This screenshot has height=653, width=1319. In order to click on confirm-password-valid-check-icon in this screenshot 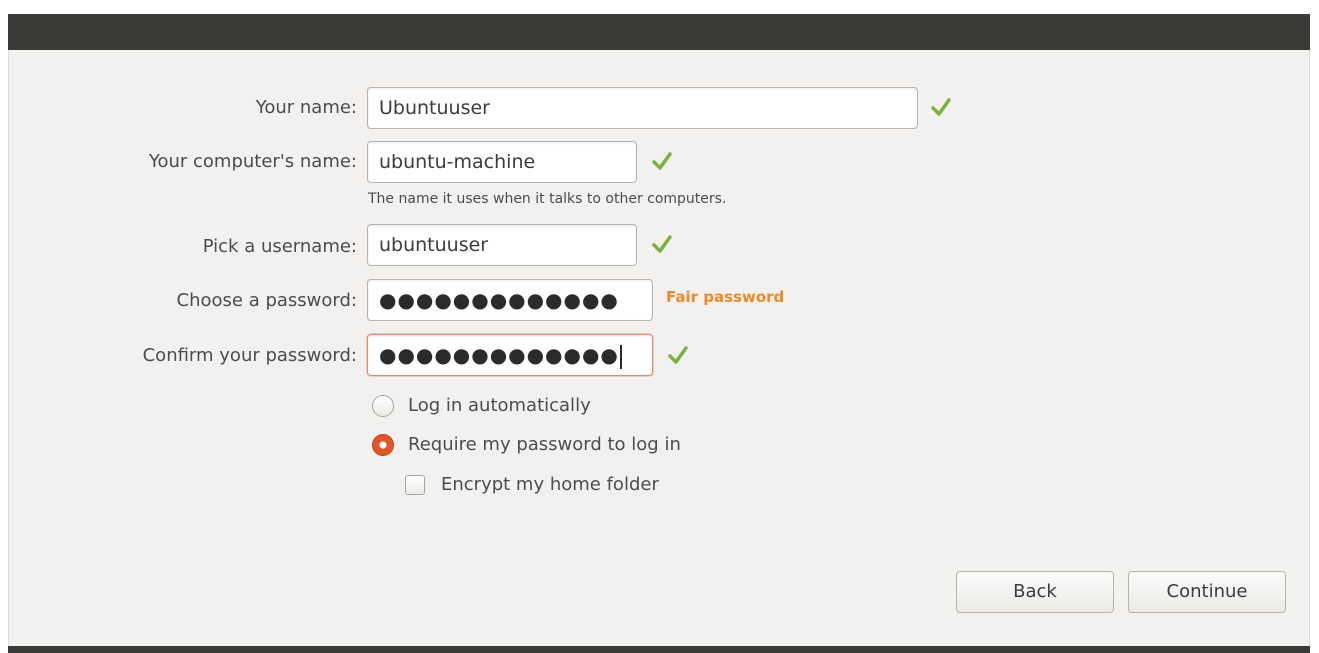, I will do `click(678, 355)`.